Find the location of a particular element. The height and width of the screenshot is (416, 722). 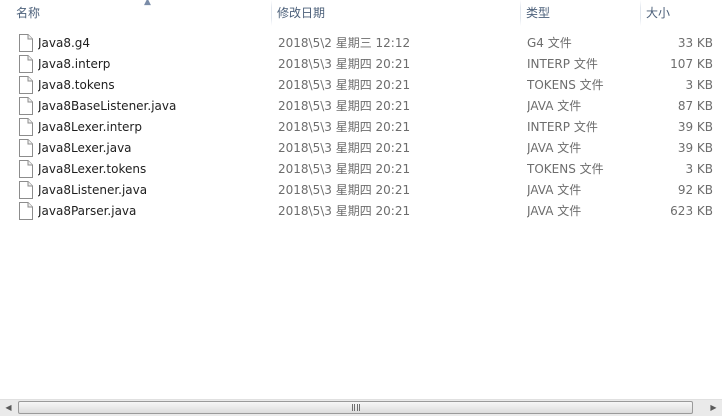

file-name: Java8.interp is located at coordinates (74, 64).